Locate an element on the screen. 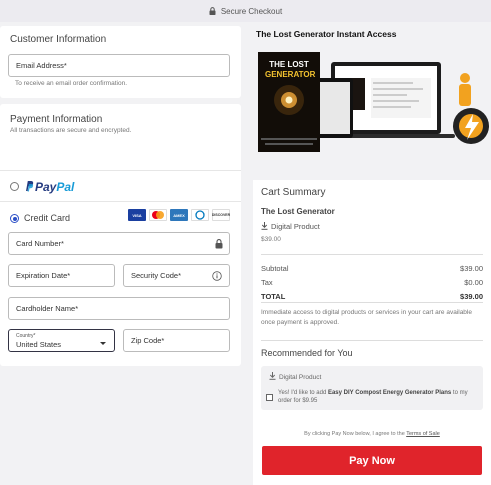 The height and width of the screenshot is (485, 491). card-number-placeholder: Card Number* is located at coordinates (40, 243).